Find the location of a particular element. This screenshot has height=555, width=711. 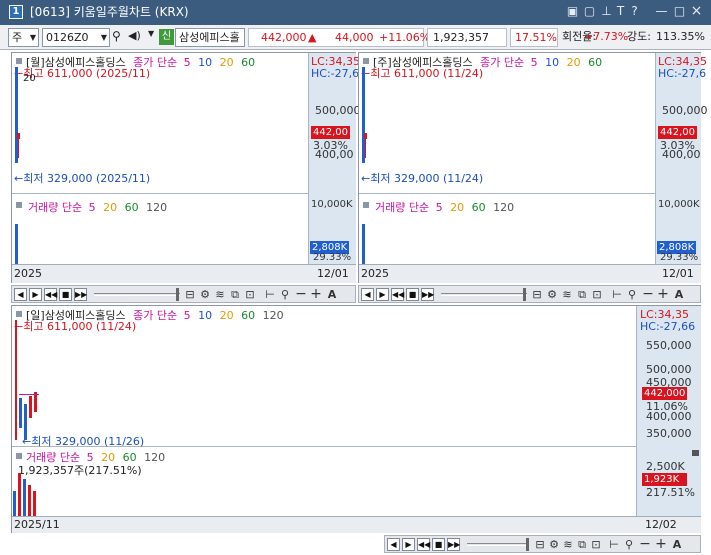

legend-ma20: 20 is located at coordinates (226, 315).